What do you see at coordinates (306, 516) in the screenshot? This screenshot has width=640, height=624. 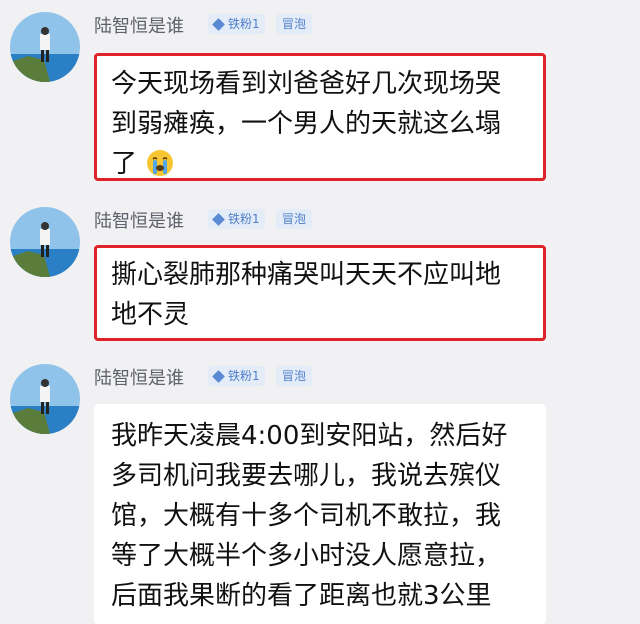 I see `message-line: 馆，大概有十多个司机不敢拉，我` at bounding box center [306, 516].